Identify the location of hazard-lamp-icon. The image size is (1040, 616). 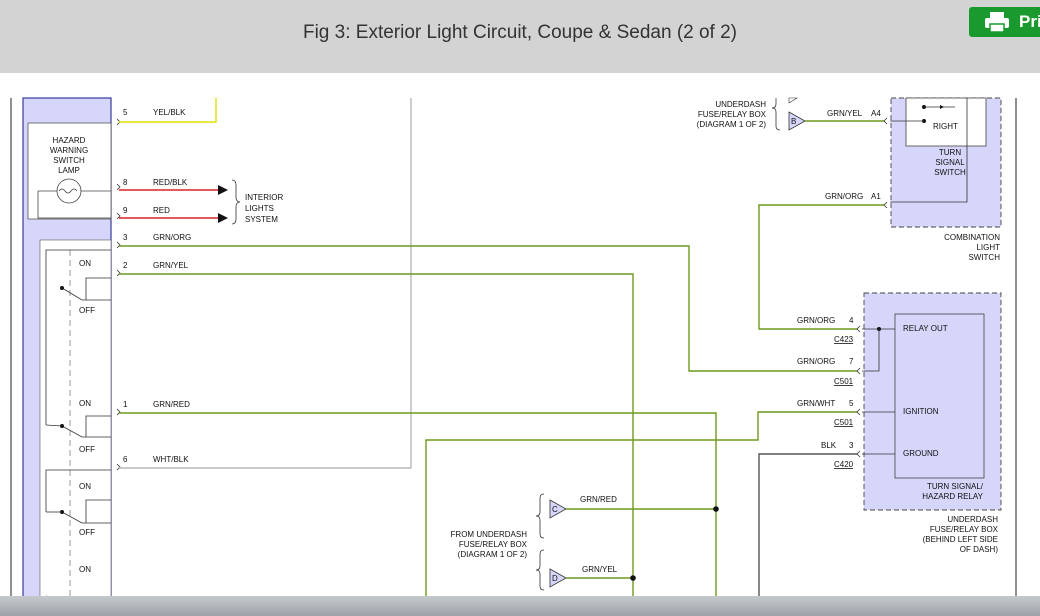
(69, 191).